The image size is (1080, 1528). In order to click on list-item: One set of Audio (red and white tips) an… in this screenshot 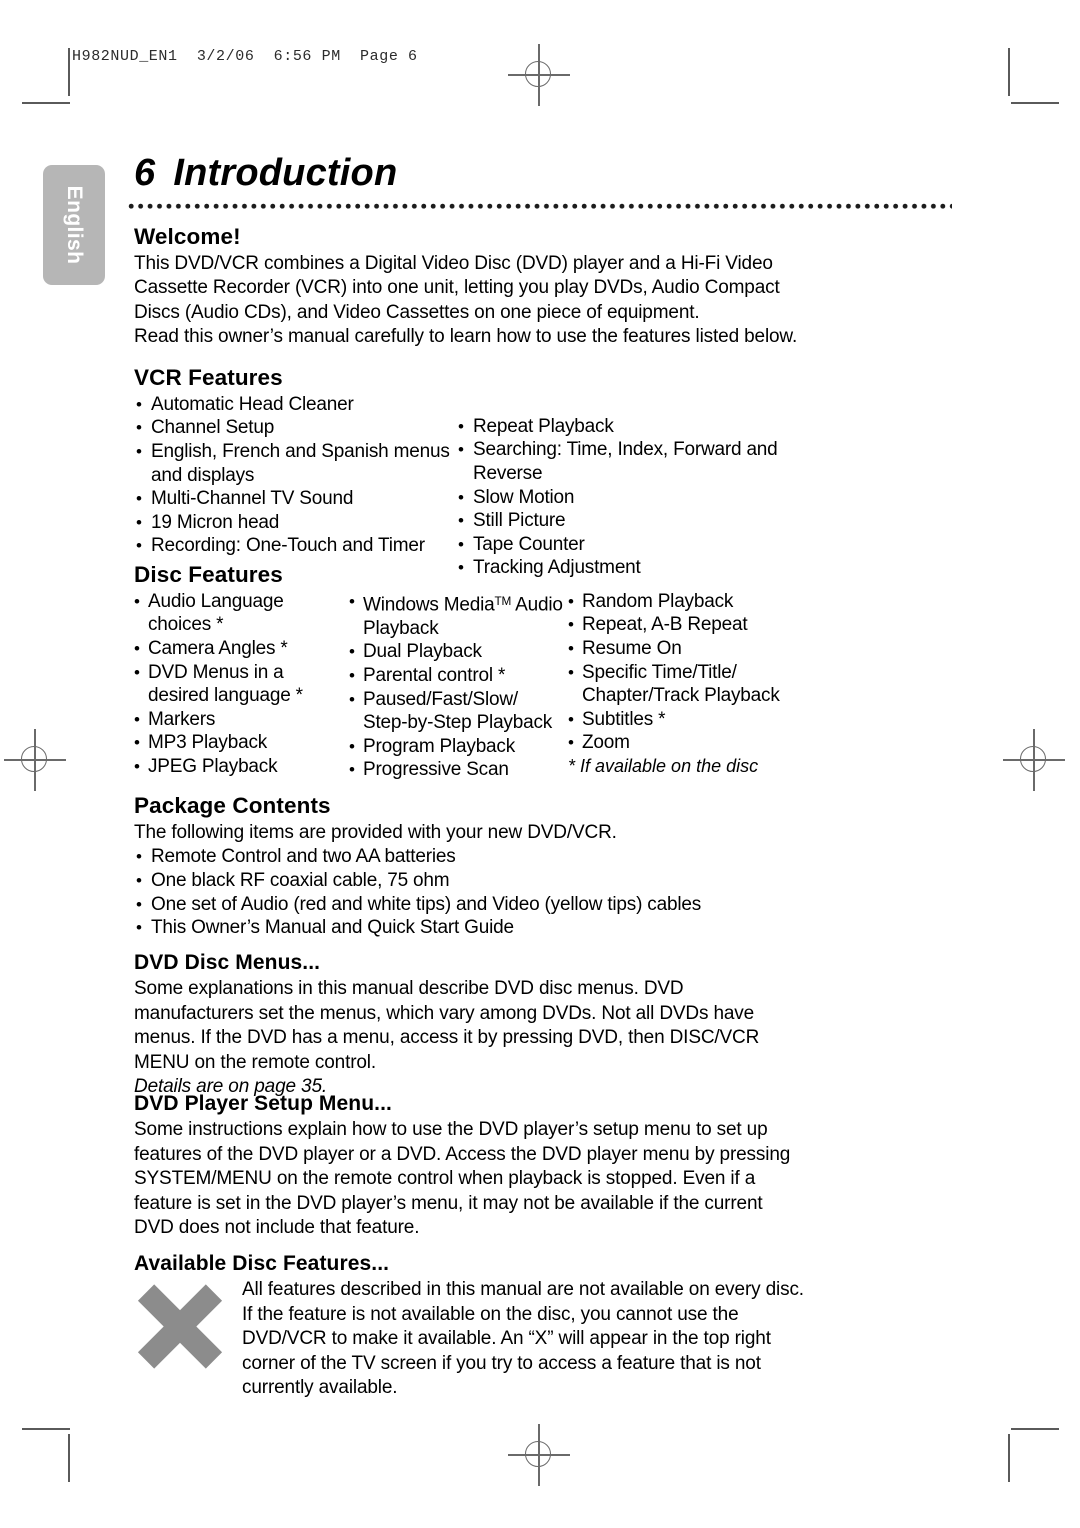, I will do `click(474, 905)`.